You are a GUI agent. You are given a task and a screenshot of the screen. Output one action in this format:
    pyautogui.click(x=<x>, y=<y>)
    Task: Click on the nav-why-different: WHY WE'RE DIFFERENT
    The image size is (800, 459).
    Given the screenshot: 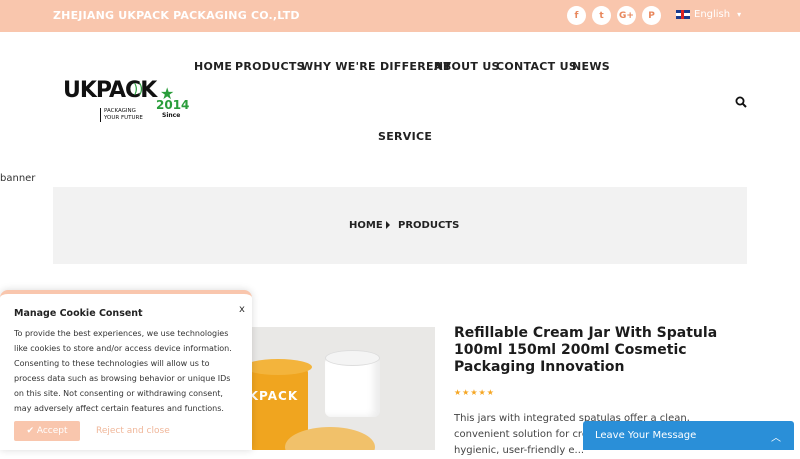 What is the action you would take?
    pyautogui.click(x=376, y=66)
    